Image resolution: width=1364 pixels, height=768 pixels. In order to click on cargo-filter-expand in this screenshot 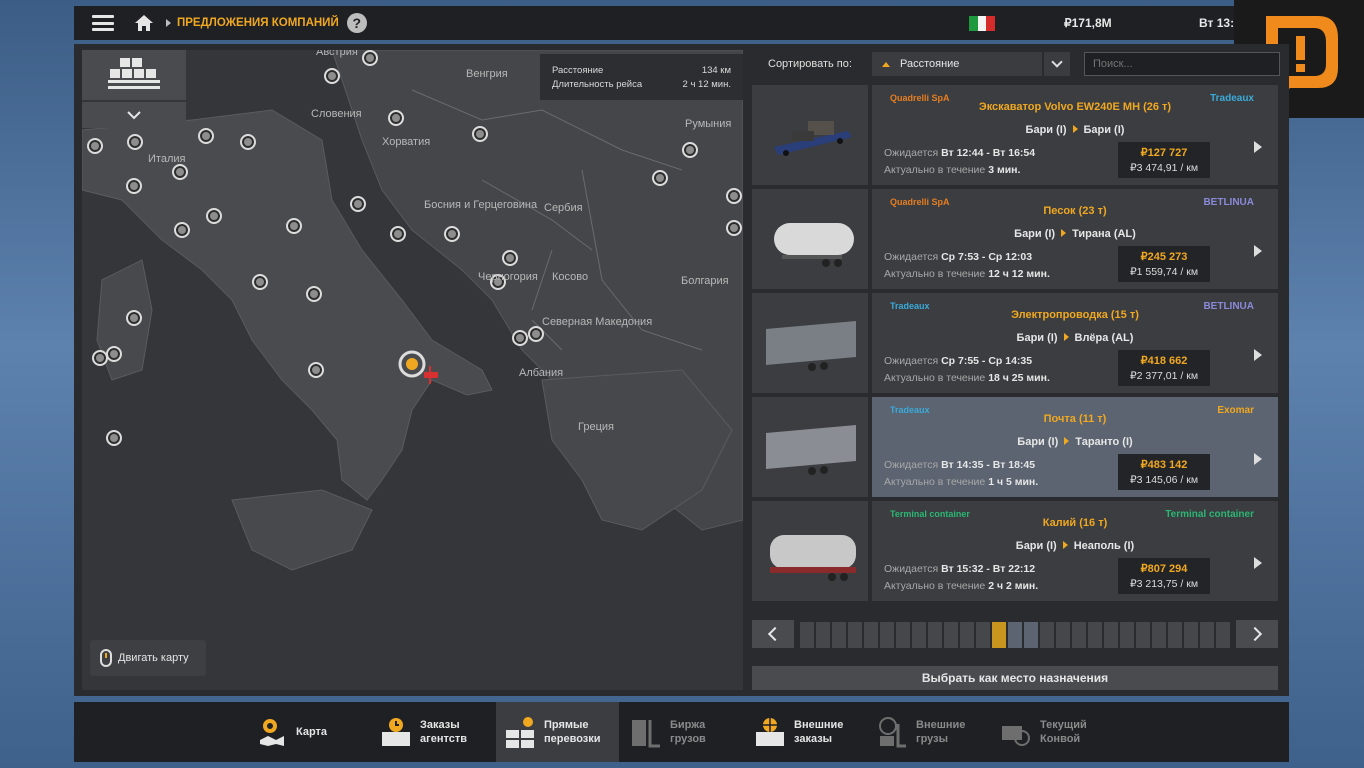, I will do `click(134, 115)`.